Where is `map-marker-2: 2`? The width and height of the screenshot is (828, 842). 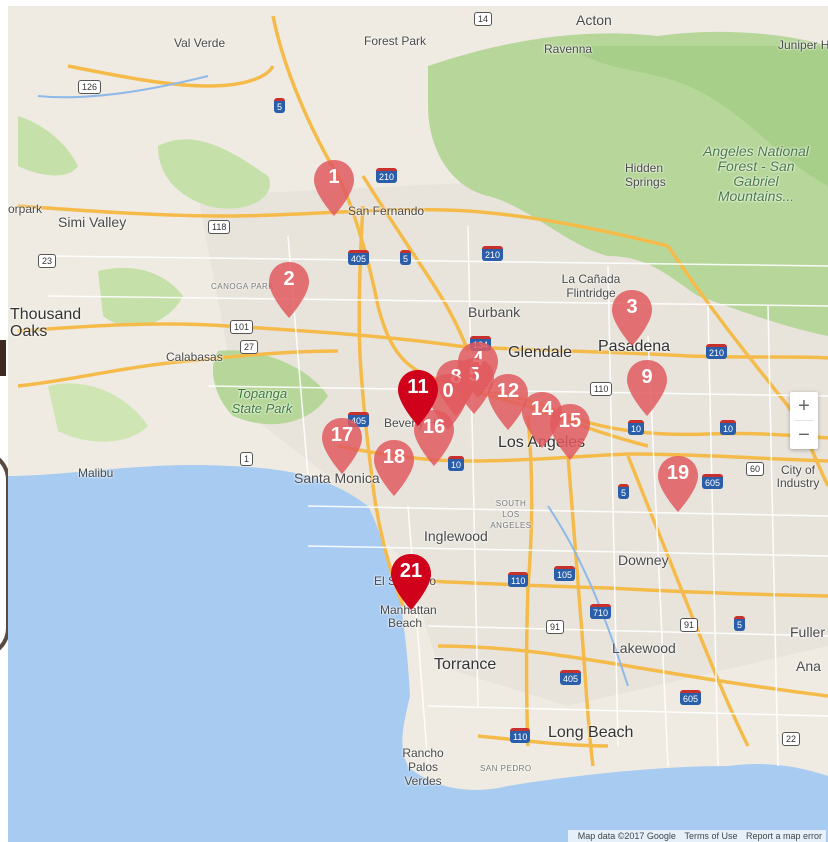
map-marker-2: 2 is located at coordinates (289, 290).